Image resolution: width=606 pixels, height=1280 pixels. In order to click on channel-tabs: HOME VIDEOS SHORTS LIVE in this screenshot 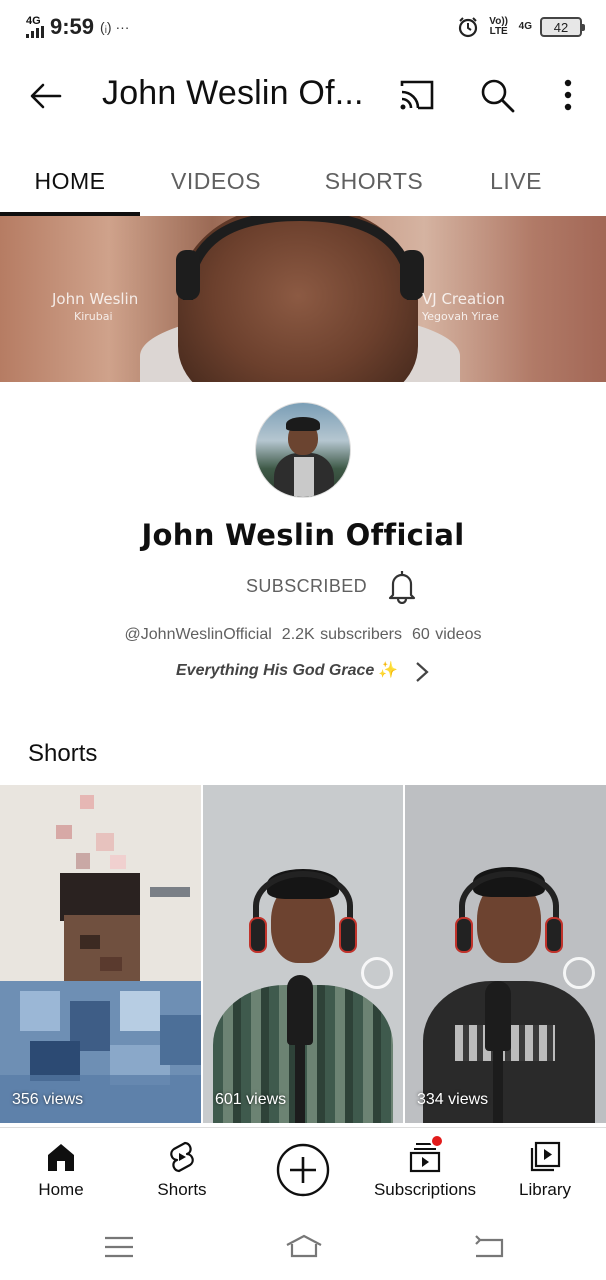, I will do `click(303, 181)`.